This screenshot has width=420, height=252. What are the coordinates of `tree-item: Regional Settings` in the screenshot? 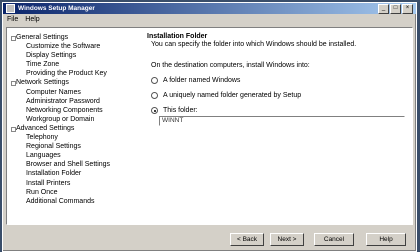 It's located at (75, 146).